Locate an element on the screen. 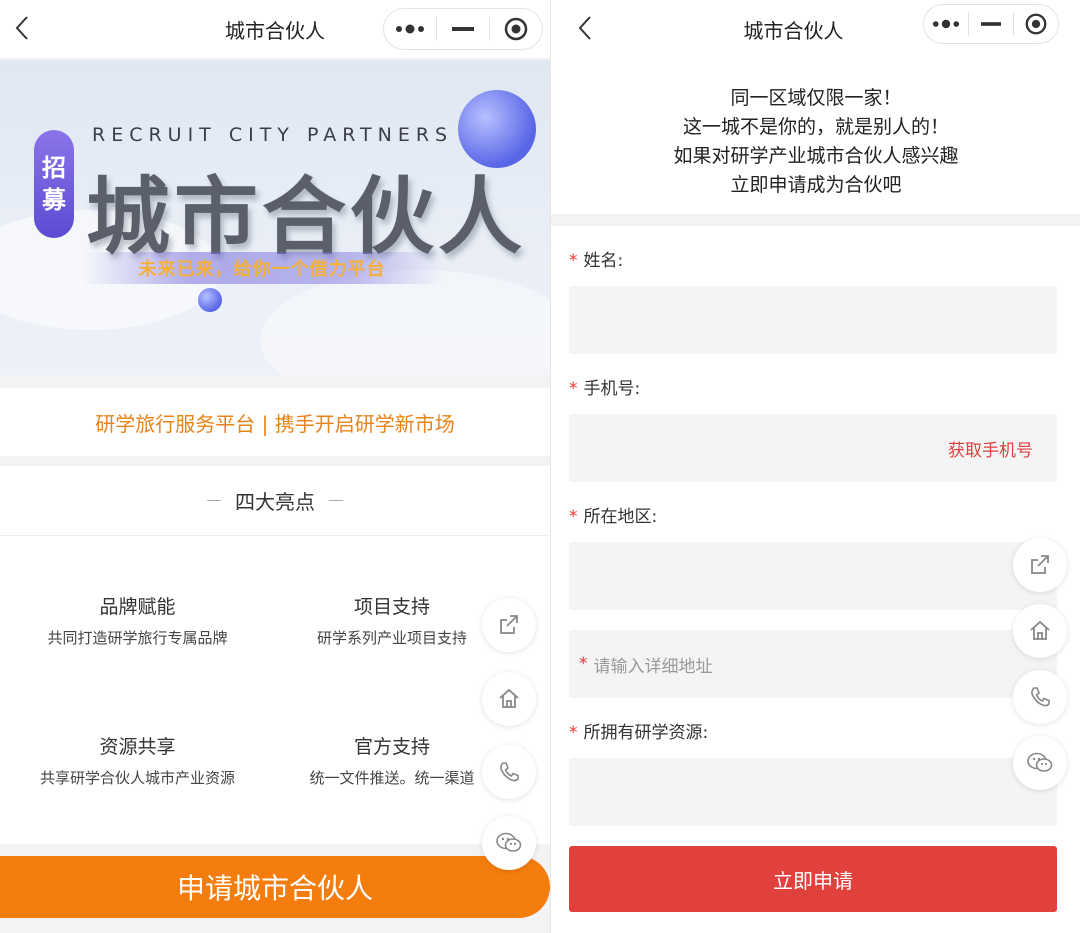 This screenshot has height=933, width=1080. feature-item: 品牌赋能 共同打造研学旅行专属品牌 is located at coordinates (137, 620).